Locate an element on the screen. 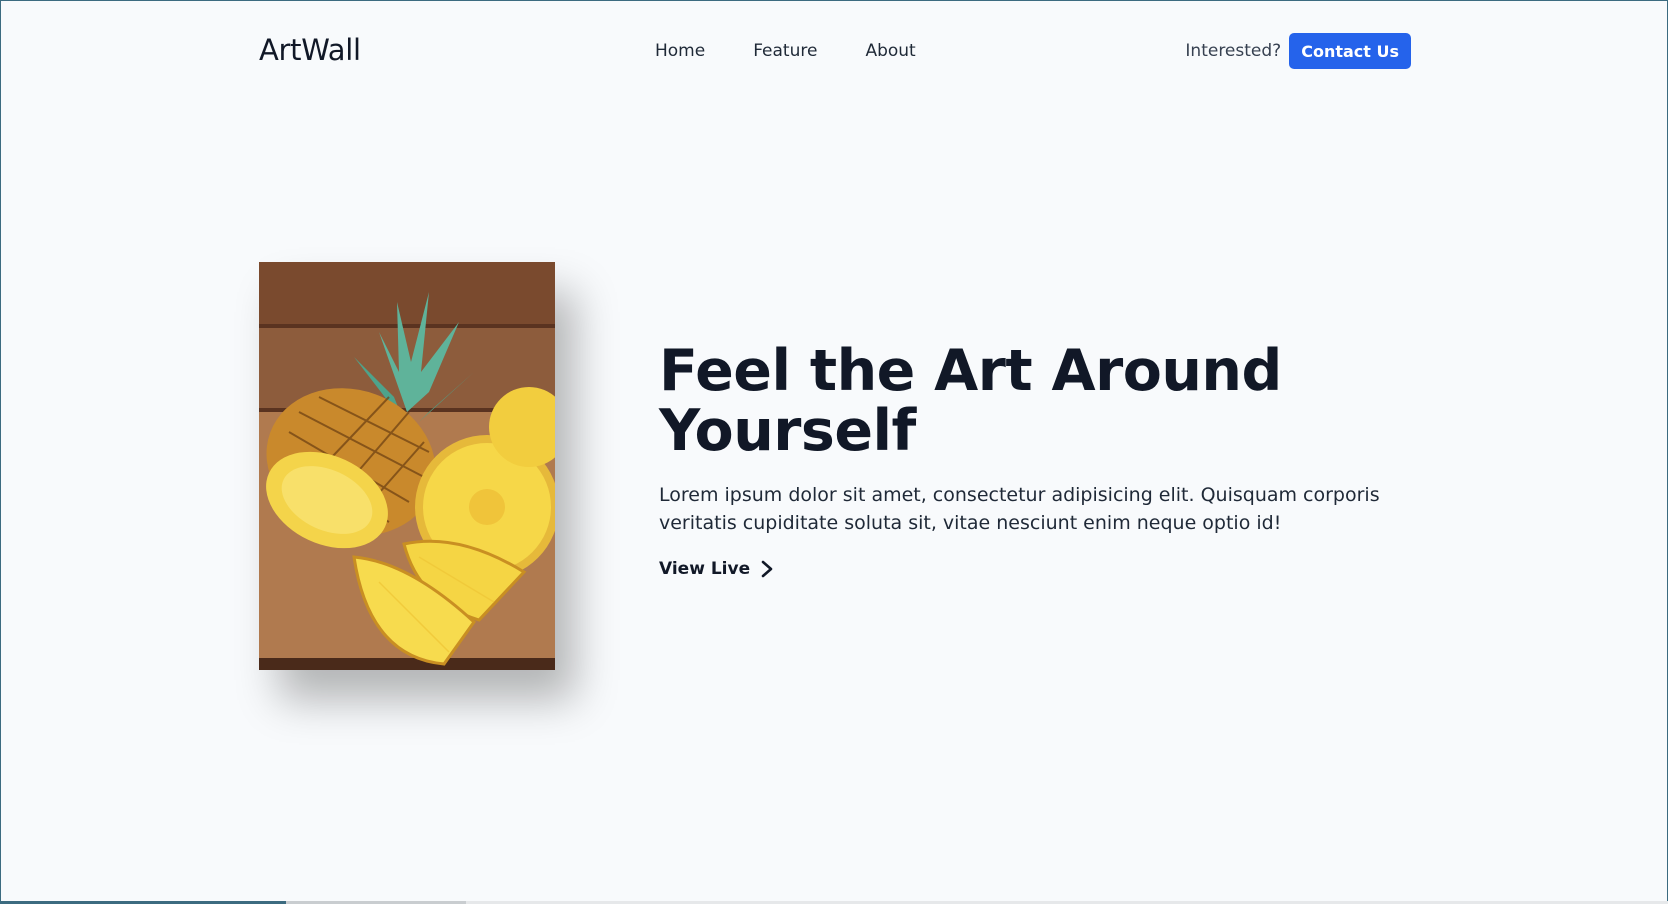  logo: ArtWall is located at coordinates (310, 50).